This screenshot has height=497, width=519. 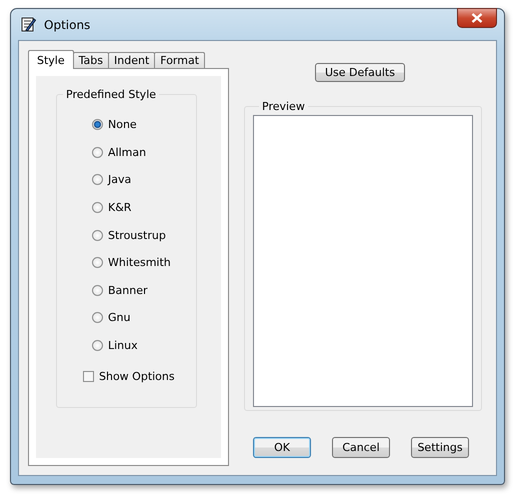 What do you see at coordinates (120, 207) in the screenshot?
I see `radio-label: K&R` at bounding box center [120, 207].